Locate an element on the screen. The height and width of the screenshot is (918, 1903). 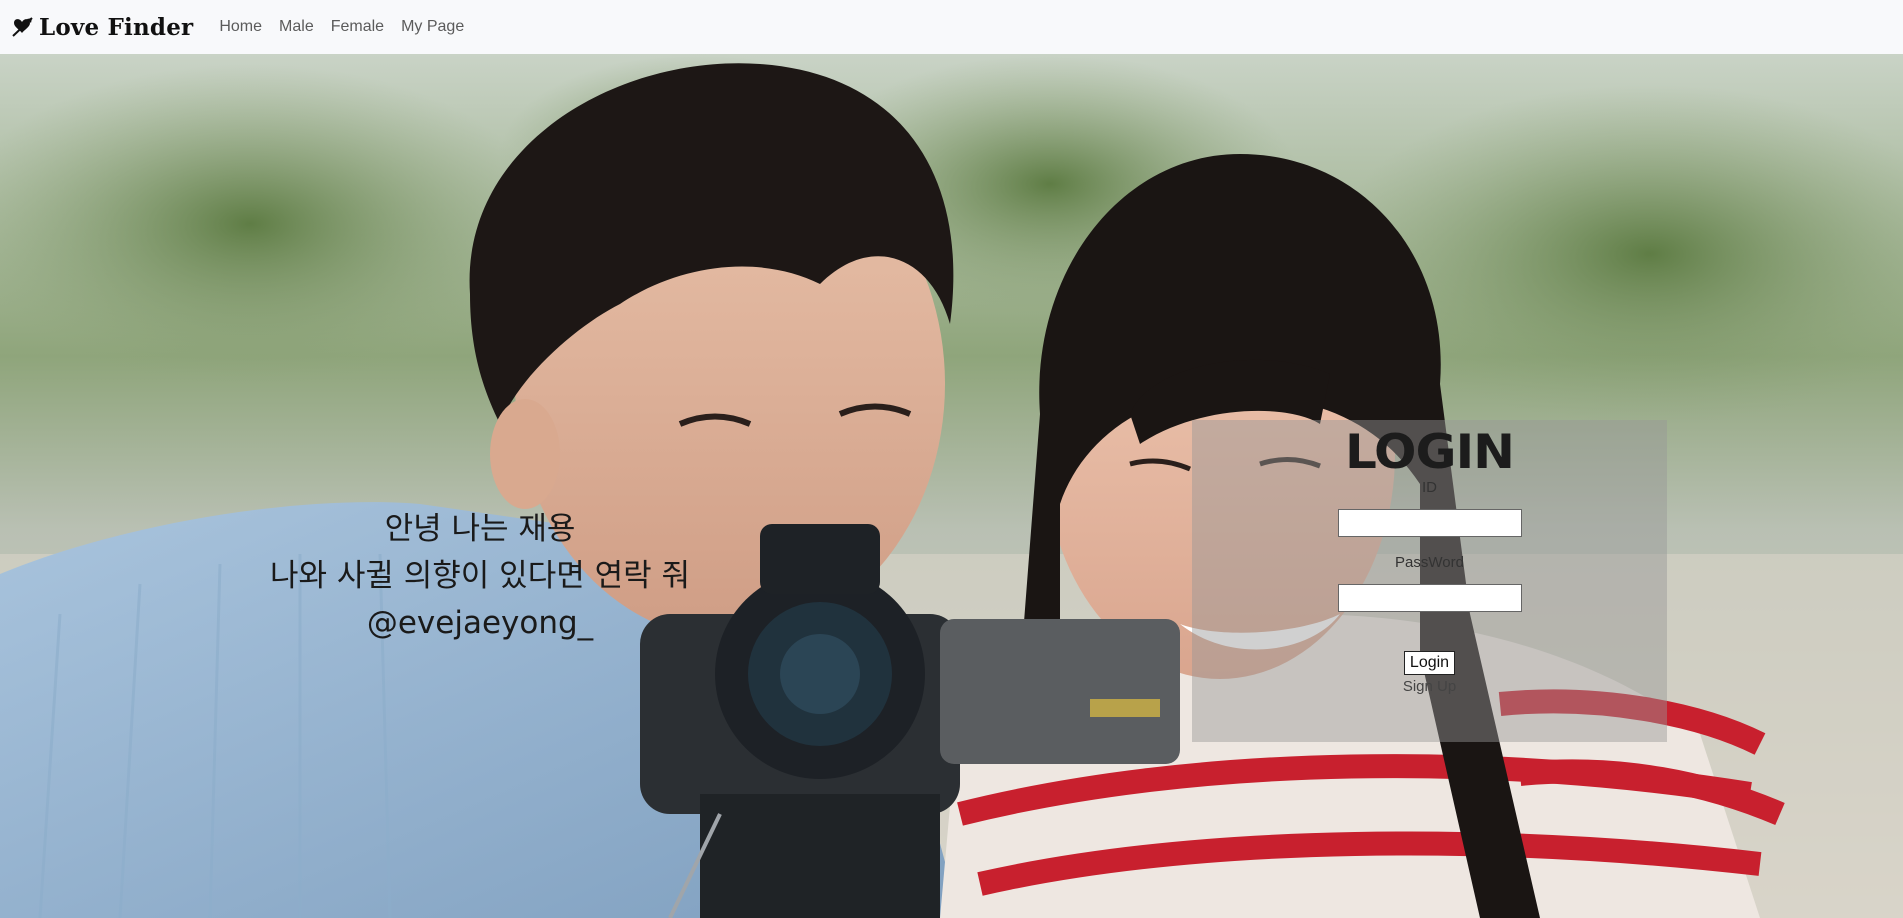
nav-home: Home is located at coordinates (240, 27).